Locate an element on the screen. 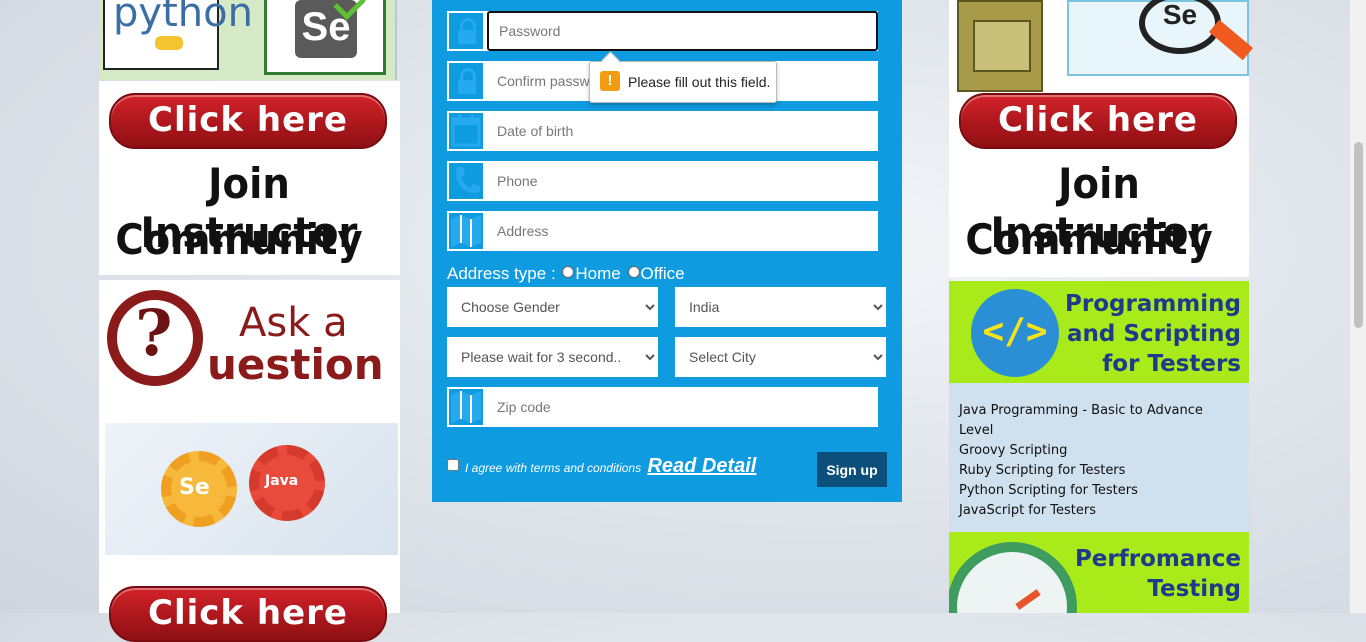 Image resolution: width=1366 pixels, height=642 pixels. code-icon: </> is located at coordinates (1015, 333).